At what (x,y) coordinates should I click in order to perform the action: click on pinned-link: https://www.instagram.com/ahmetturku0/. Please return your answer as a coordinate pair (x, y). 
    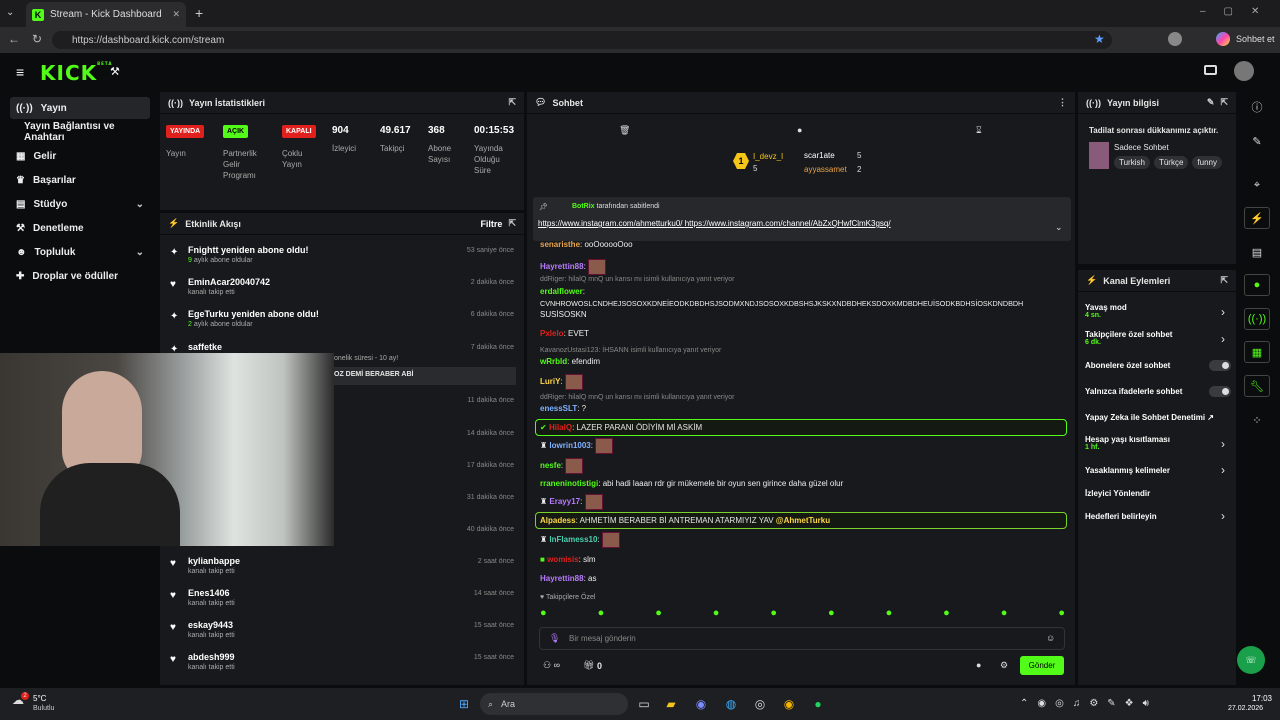
    Looking at the image, I should click on (610, 223).